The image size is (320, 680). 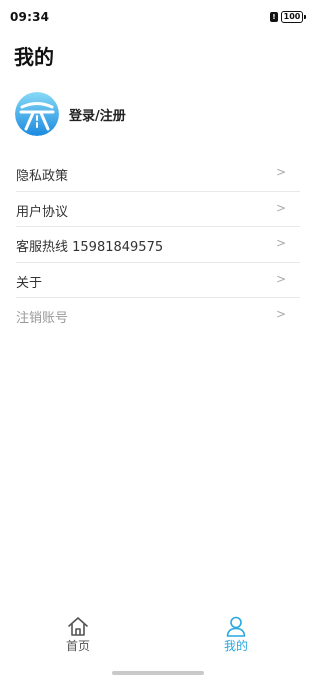 I want to click on home-icon, so click(x=78, y=626).